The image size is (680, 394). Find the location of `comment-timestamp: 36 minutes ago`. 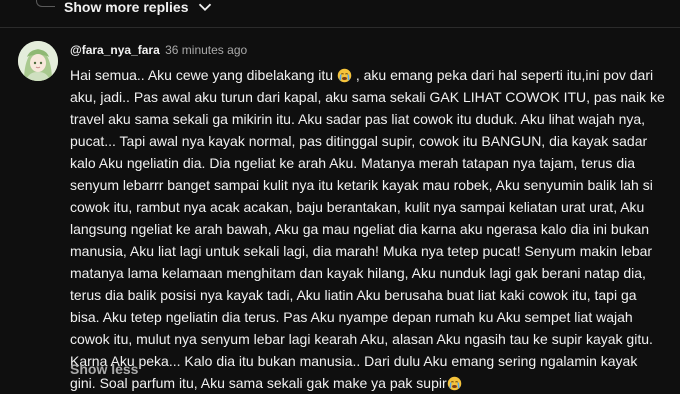

comment-timestamp: 36 minutes ago is located at coordinates (206, 50).